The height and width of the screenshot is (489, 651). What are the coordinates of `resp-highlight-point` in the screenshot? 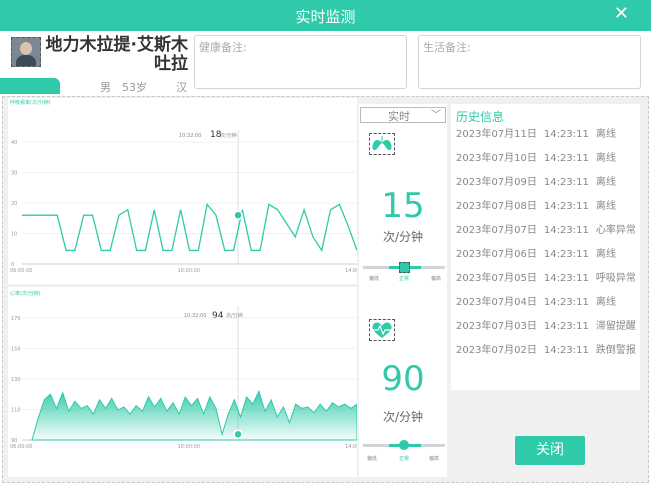 It's located at (238, 215).